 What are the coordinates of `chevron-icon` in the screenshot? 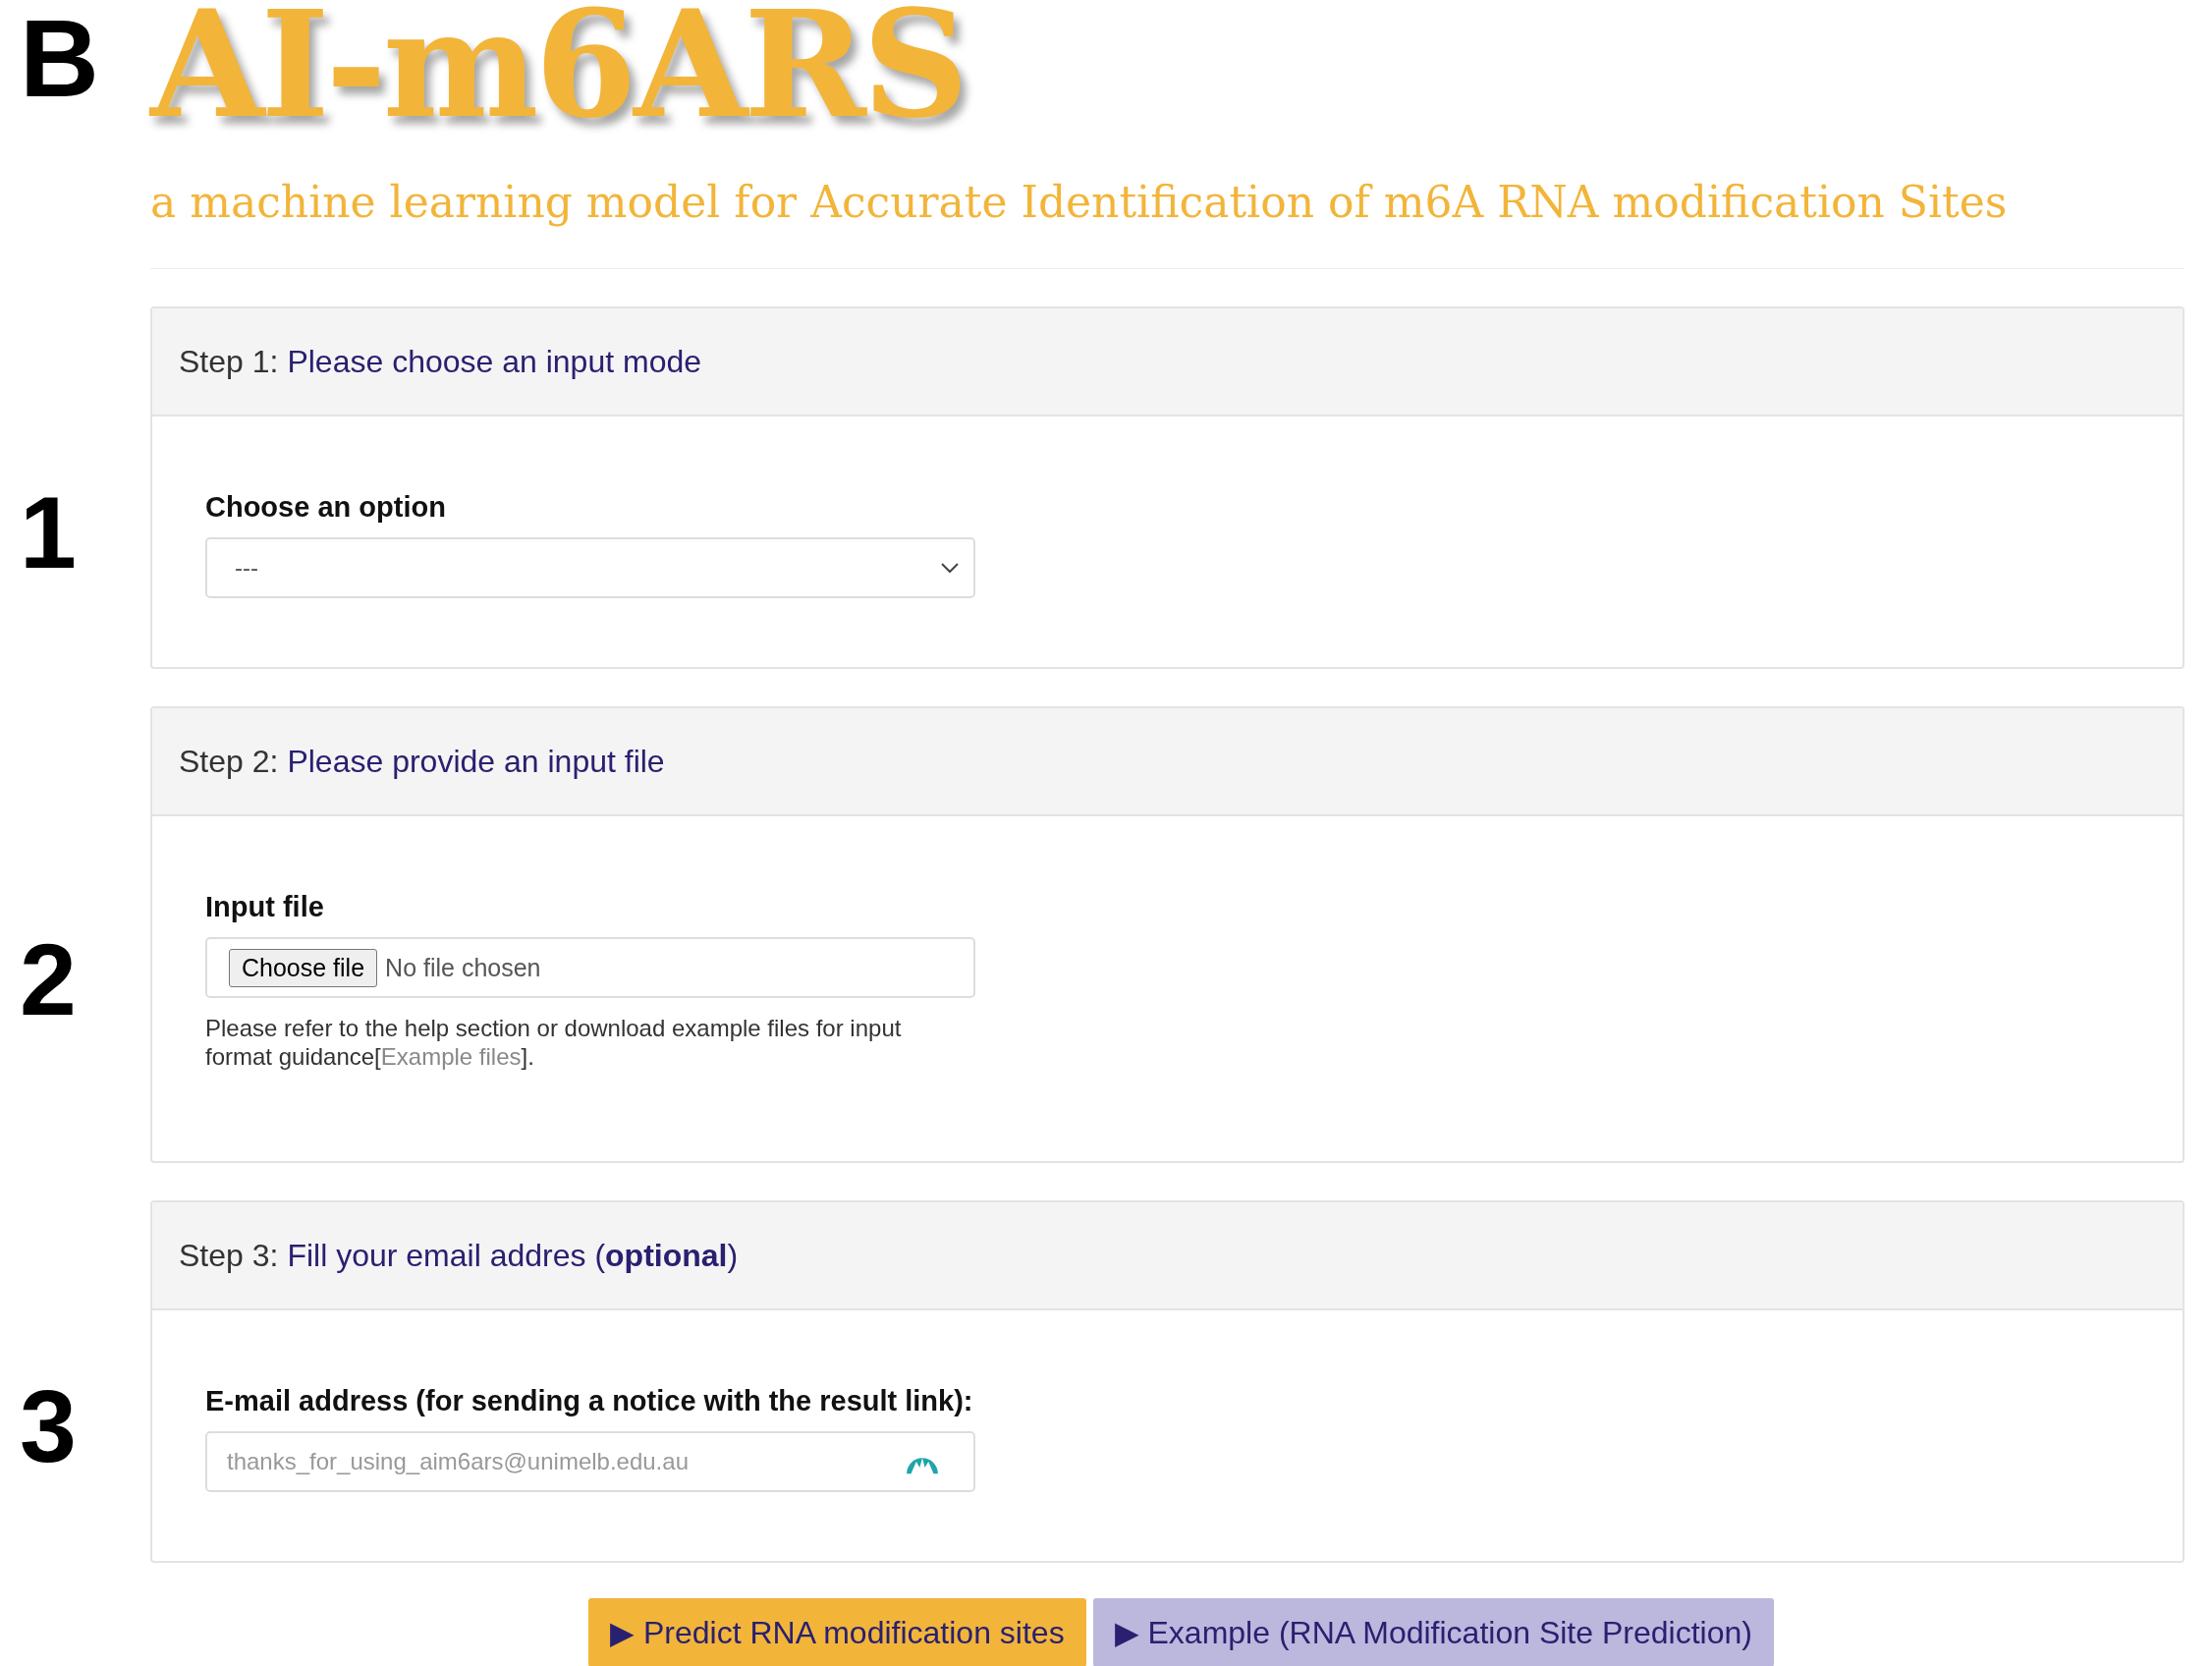 It's located at (950, 568).